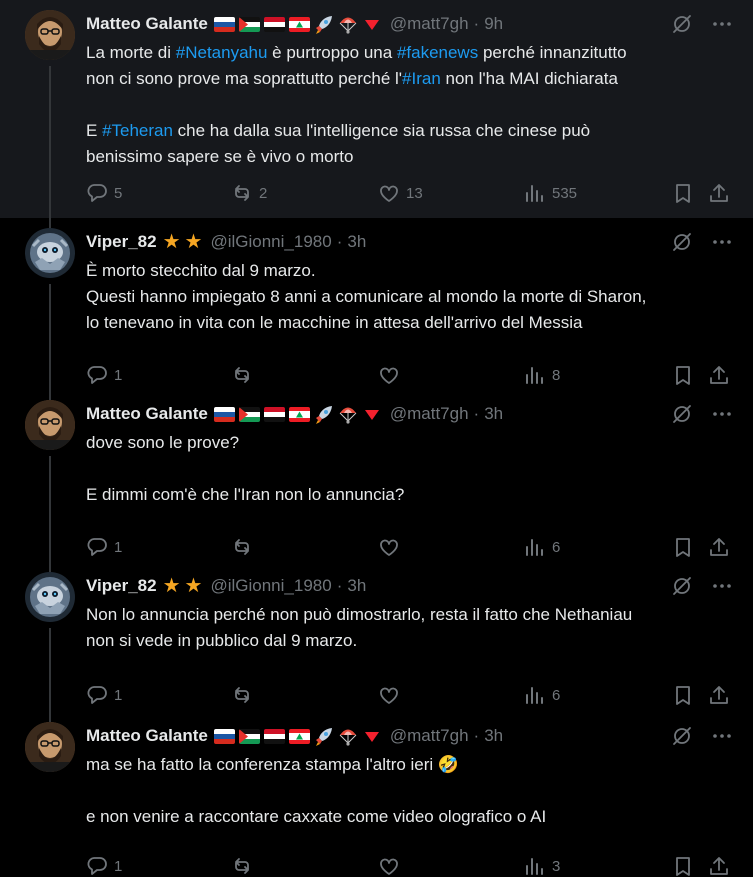 This screenshot has width=753, height=877. Describe the element at coordinates (400, 193) in the screenshot. I see `like-button: 13` at that location.